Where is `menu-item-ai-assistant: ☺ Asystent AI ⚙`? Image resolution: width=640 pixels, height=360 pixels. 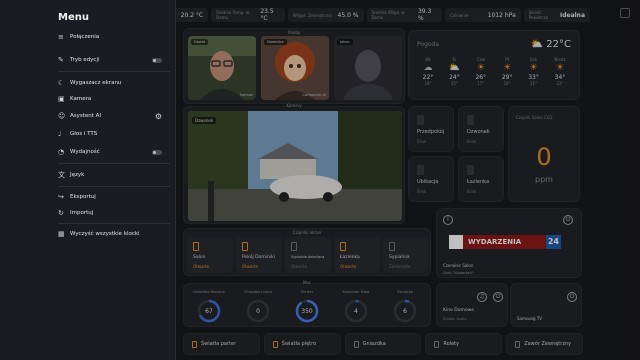 menu-item-ai-assistant: ☺ Asystent AI ⚙ is located at coordinates (110, 116).